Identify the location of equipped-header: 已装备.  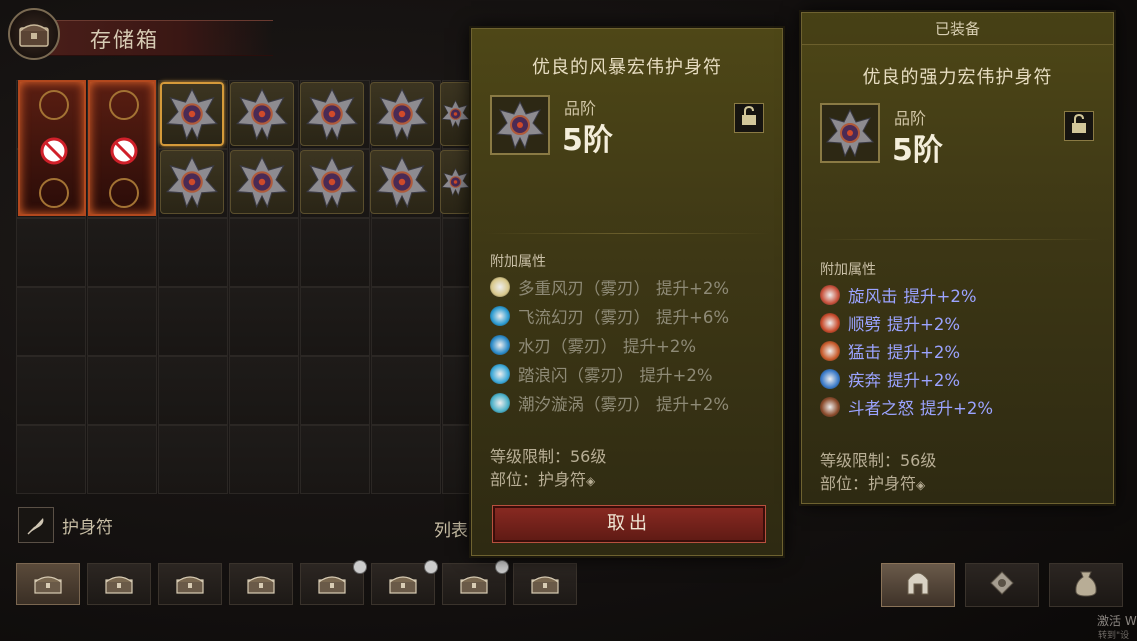
(957, 29).